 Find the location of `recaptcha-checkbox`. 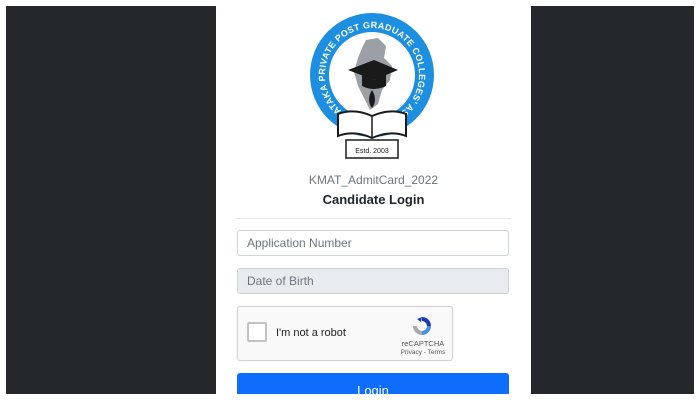

recaptcha-checkbox is located at coordinates (257, 332).